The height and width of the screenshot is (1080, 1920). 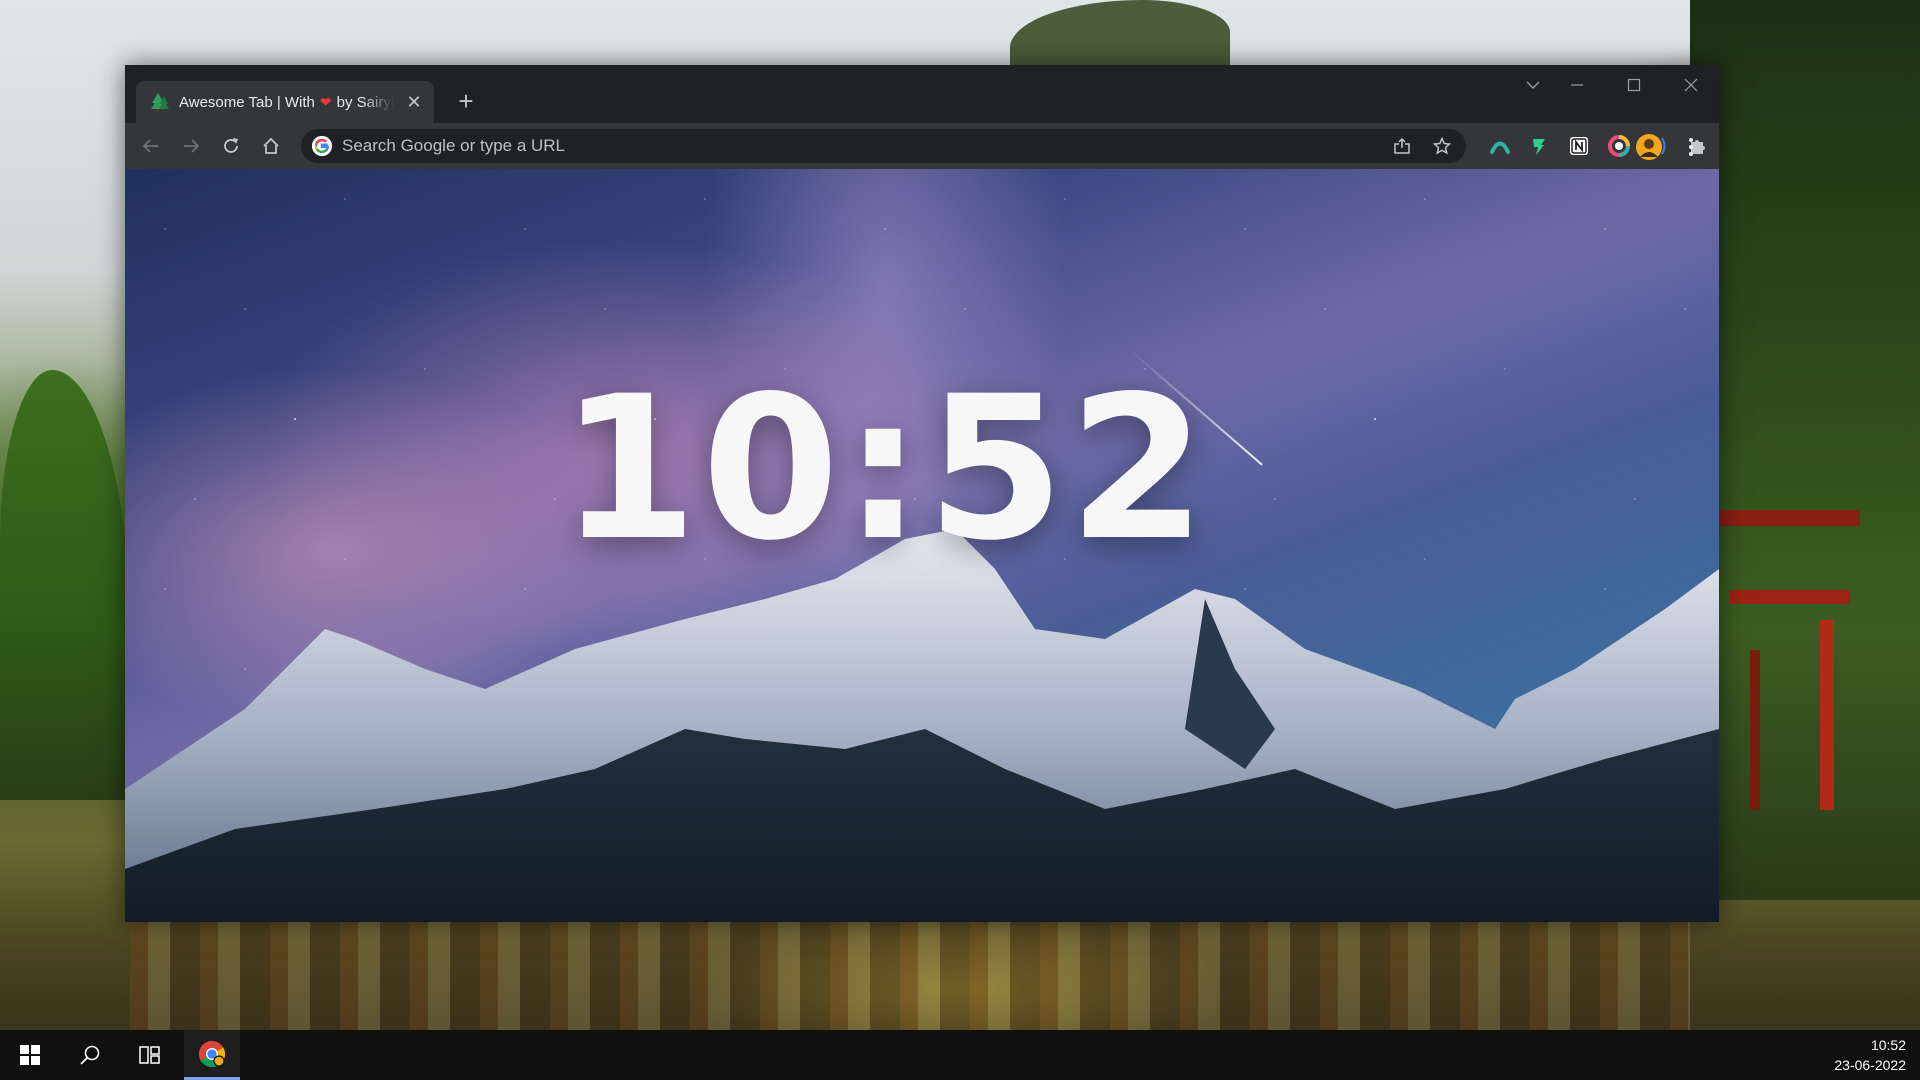 What do you see at coordinates (883, 146) in the screenshot?
I see `address-bar: Search Google or type a URL` at bounding box center [883, 146].